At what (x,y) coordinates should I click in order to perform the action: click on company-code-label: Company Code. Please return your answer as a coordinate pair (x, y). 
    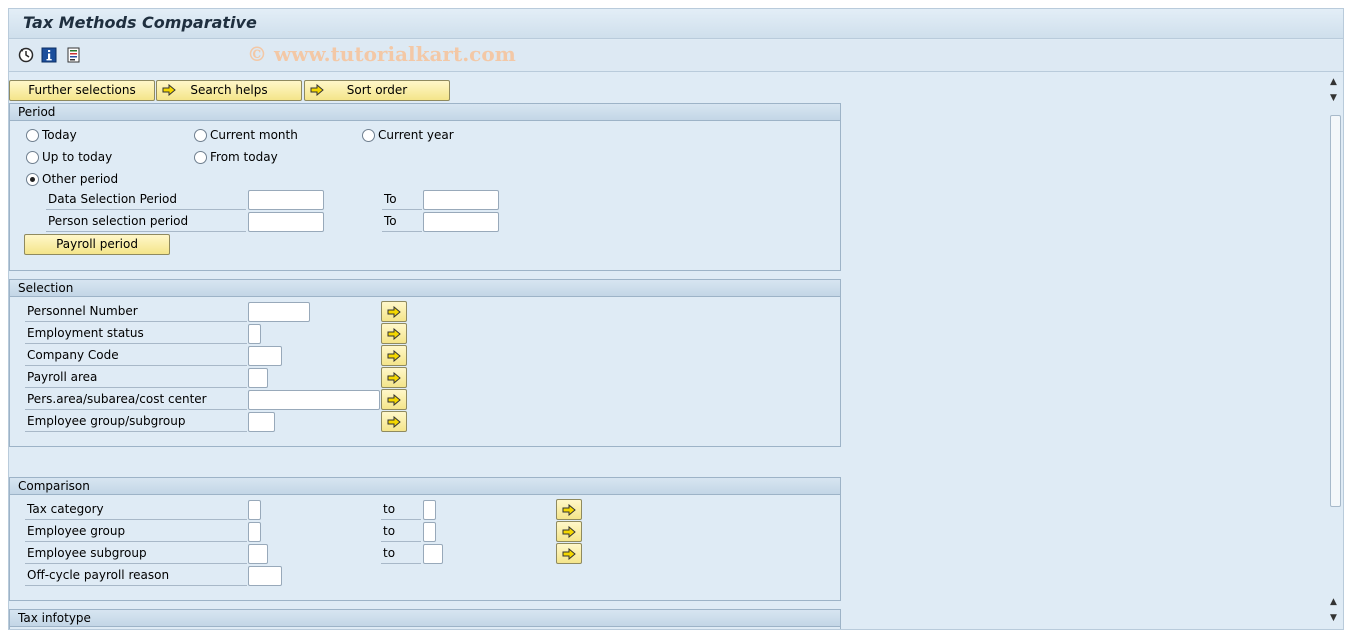
    Looking at the image, I should click on (136, 356).